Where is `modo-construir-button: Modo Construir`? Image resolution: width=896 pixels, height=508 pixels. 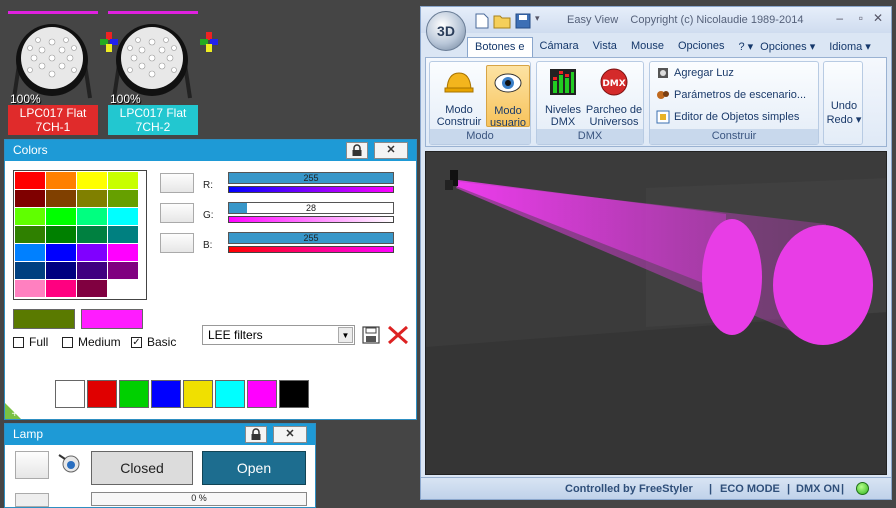 modo-construir-button: Modo Construir is located at coordinates (459, 96).